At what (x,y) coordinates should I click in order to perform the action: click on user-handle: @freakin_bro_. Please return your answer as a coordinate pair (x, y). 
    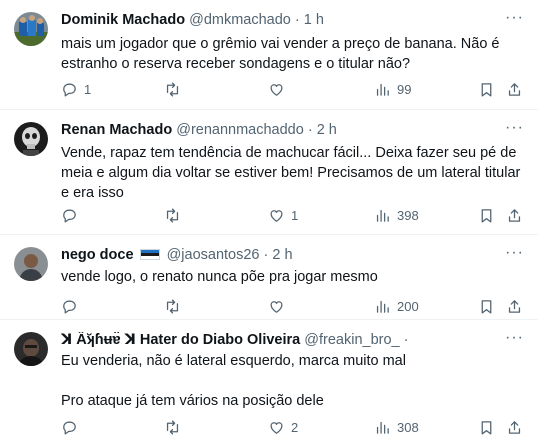
    Looking at the image, I should click on (351, 340).